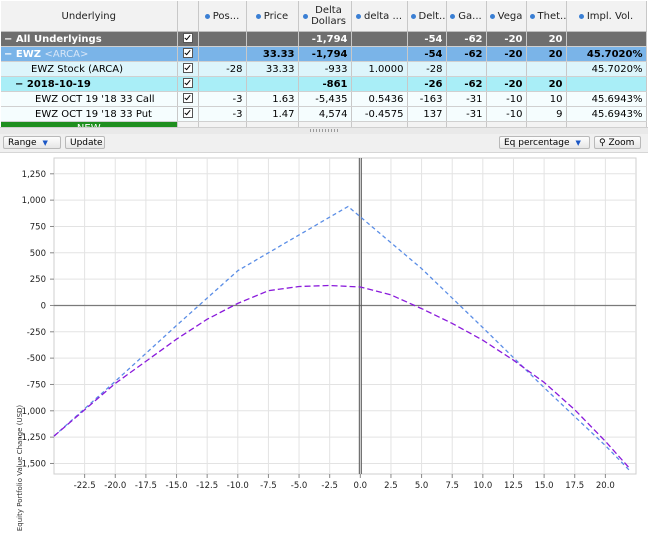 The width and height of the screenshot is (648, 543). I want to click on x-tick-label: -20.0, so click(115, 486).